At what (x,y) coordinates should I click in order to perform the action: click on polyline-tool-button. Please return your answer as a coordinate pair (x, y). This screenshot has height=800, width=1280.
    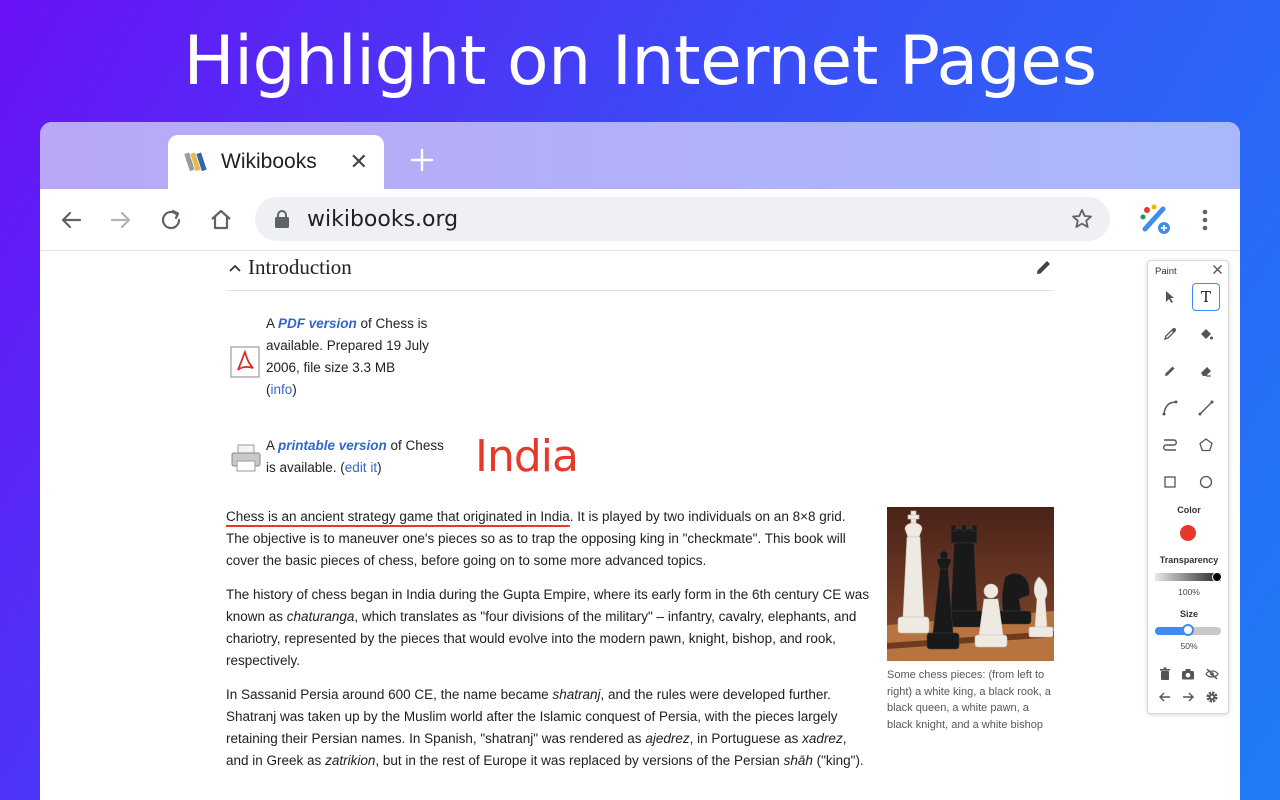
    Looking at the image, I should click on (1170, 445).